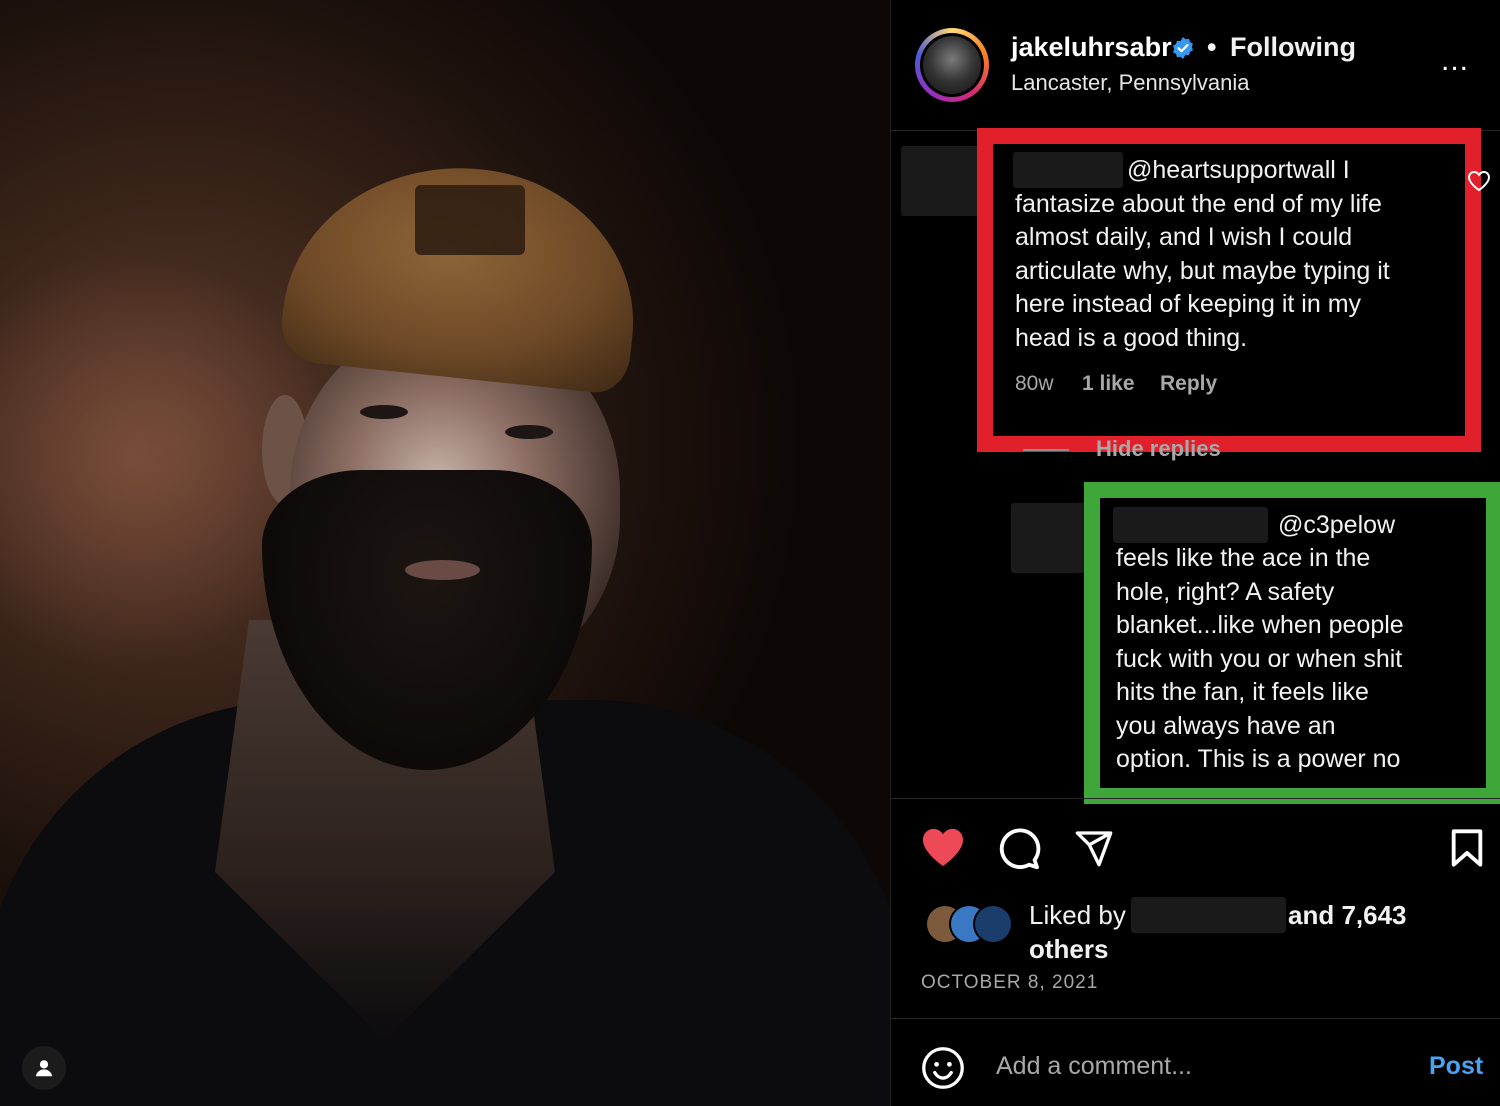  What do you see at coordinates (969, 924) in the screenshot?
I see `liked-by-avatars` at bounding box center [969, 924].